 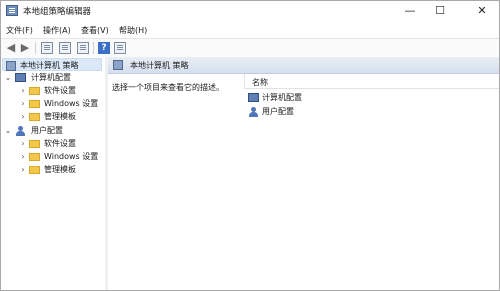 I want to click on menu-help: 帮助(H), so click(x=133, y=30).